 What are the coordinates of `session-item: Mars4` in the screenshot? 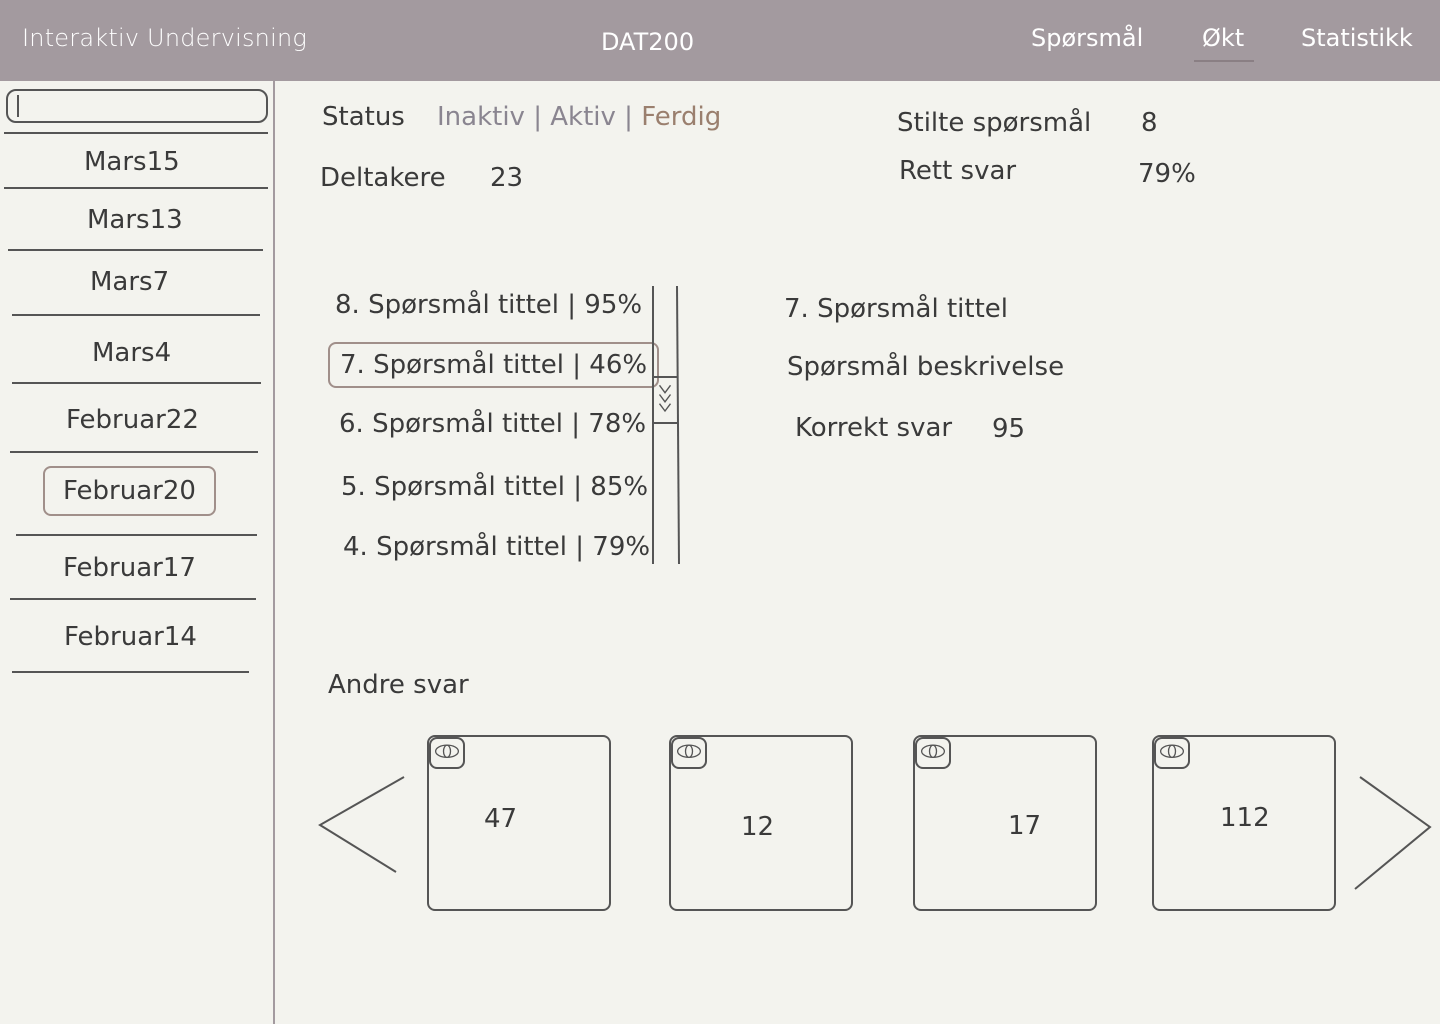 It's located at (131, 353).